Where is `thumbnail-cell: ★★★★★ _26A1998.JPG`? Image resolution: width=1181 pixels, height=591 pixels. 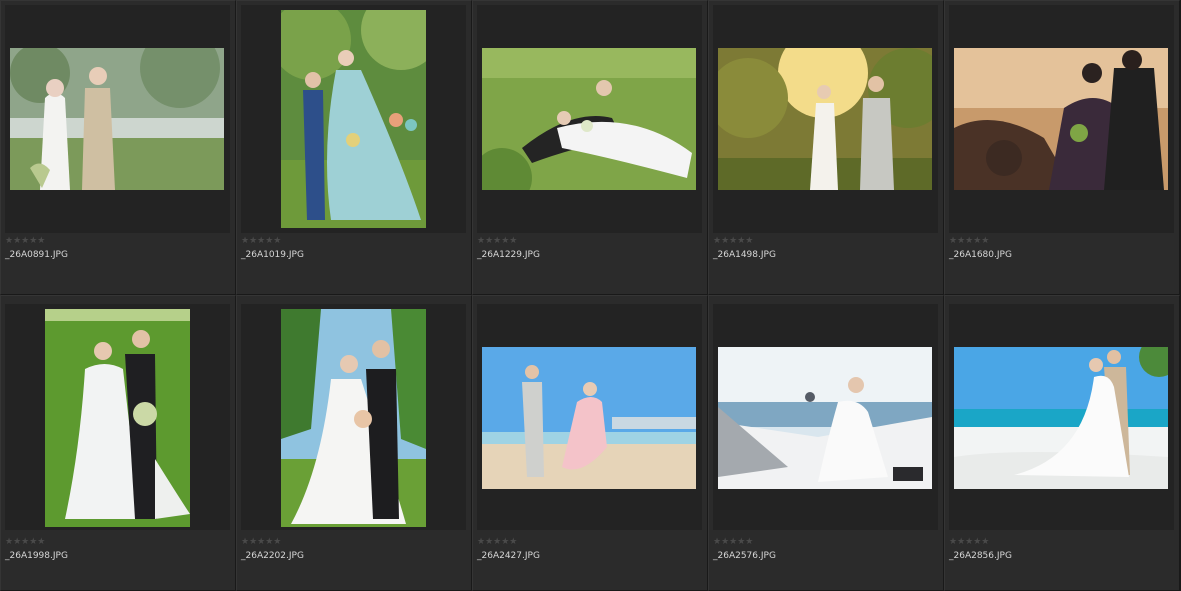
thumbnail-cell: ★★★★★ _26A1998.JPG is located at coordinates (118, 443).